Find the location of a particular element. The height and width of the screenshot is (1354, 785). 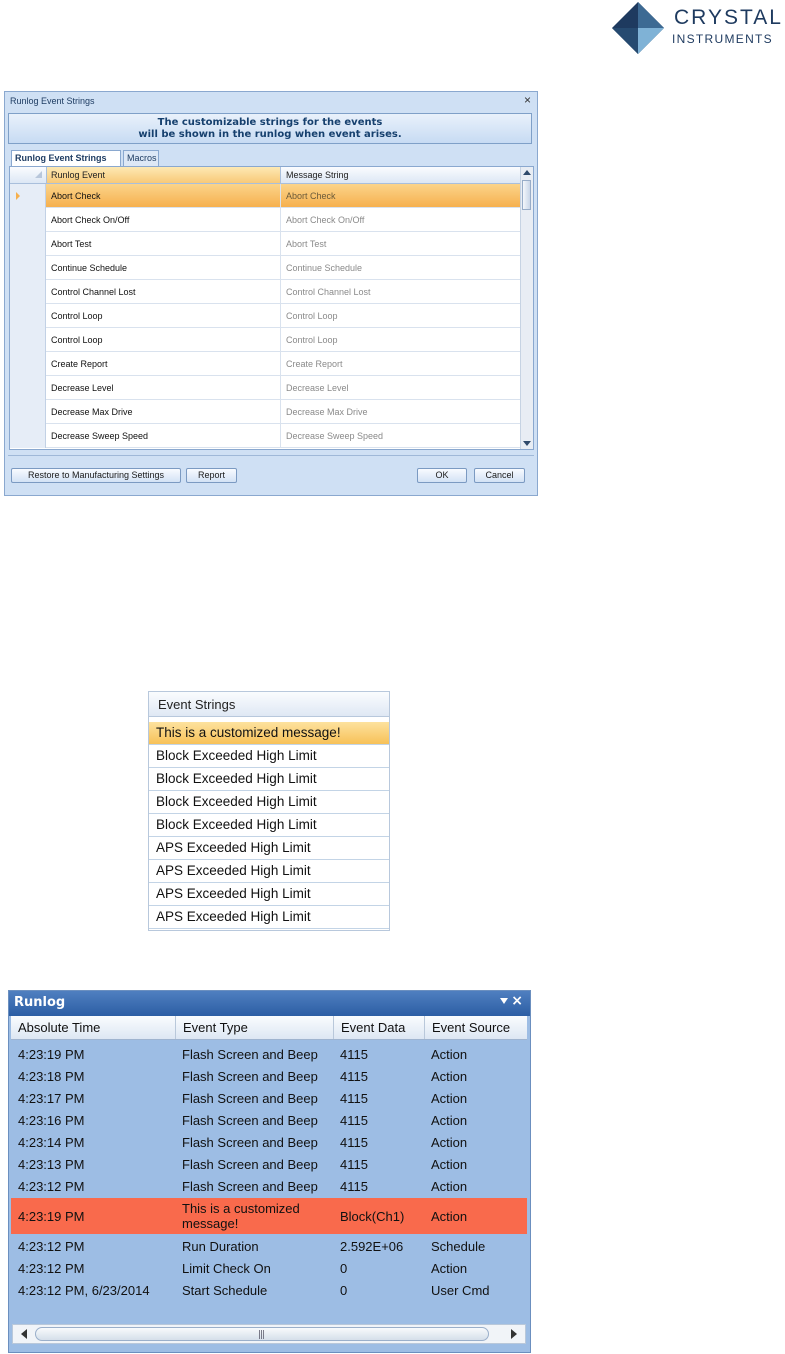

scroll-grip-icon: ||| is located at coordinates (261, 1335).